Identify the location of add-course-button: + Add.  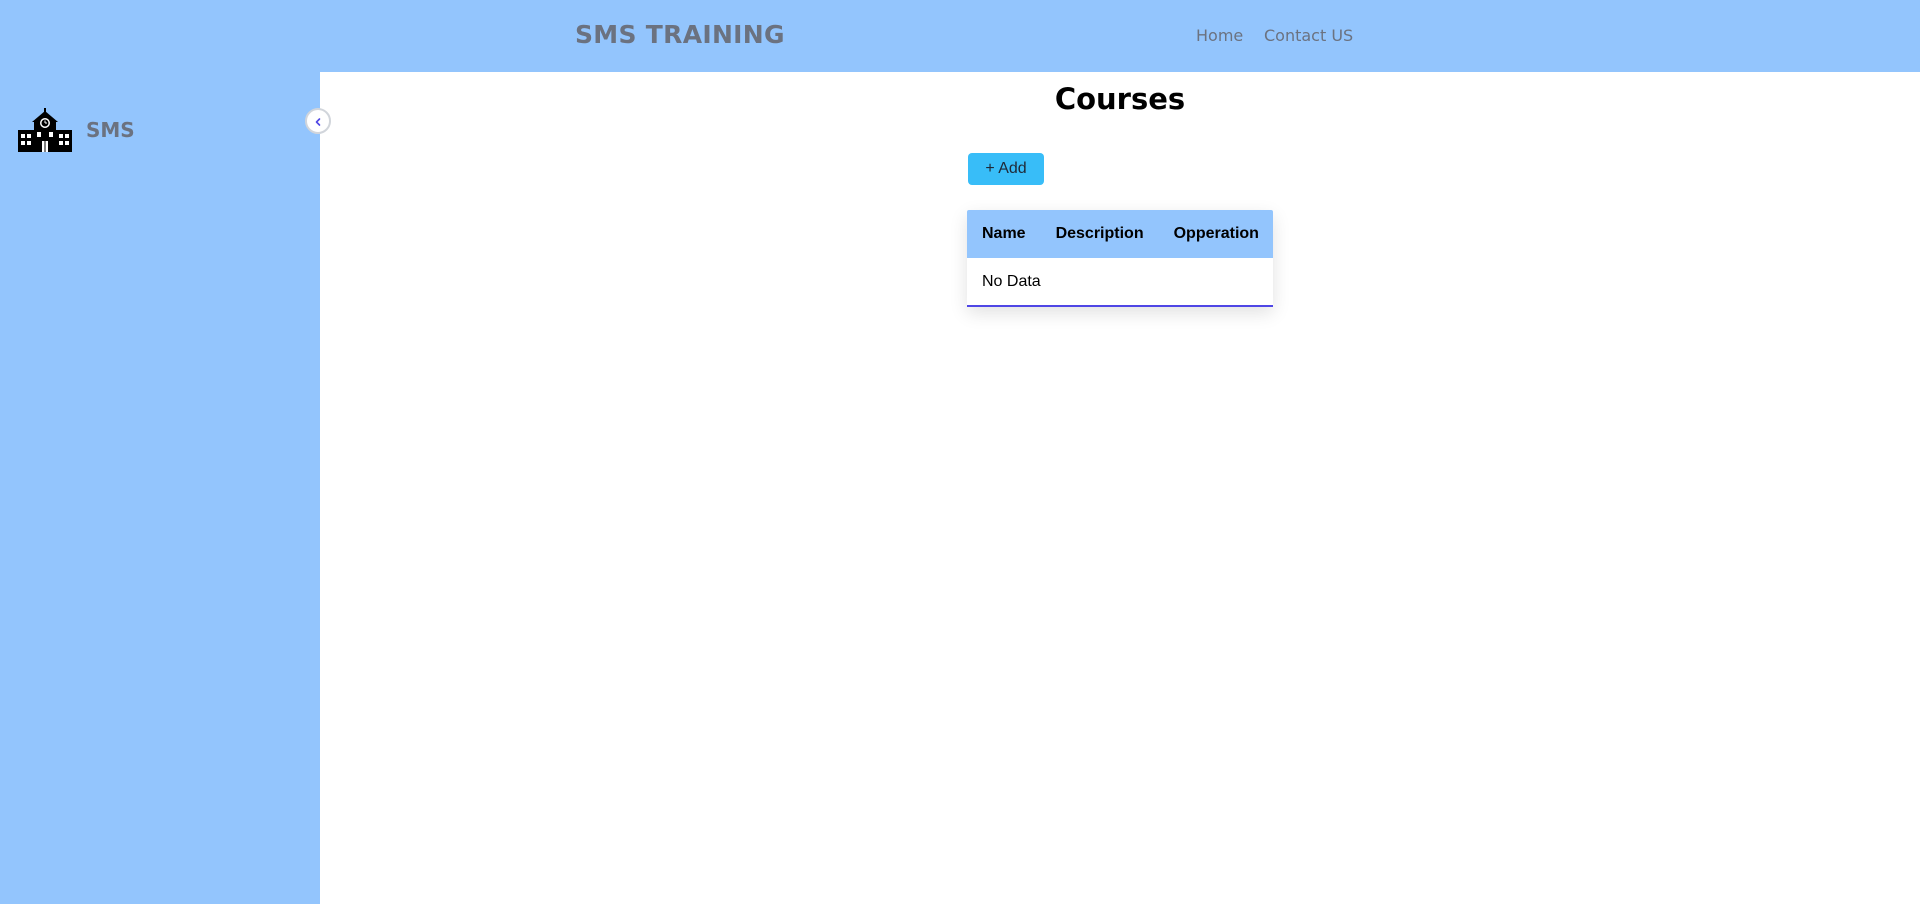
(1006, 169).